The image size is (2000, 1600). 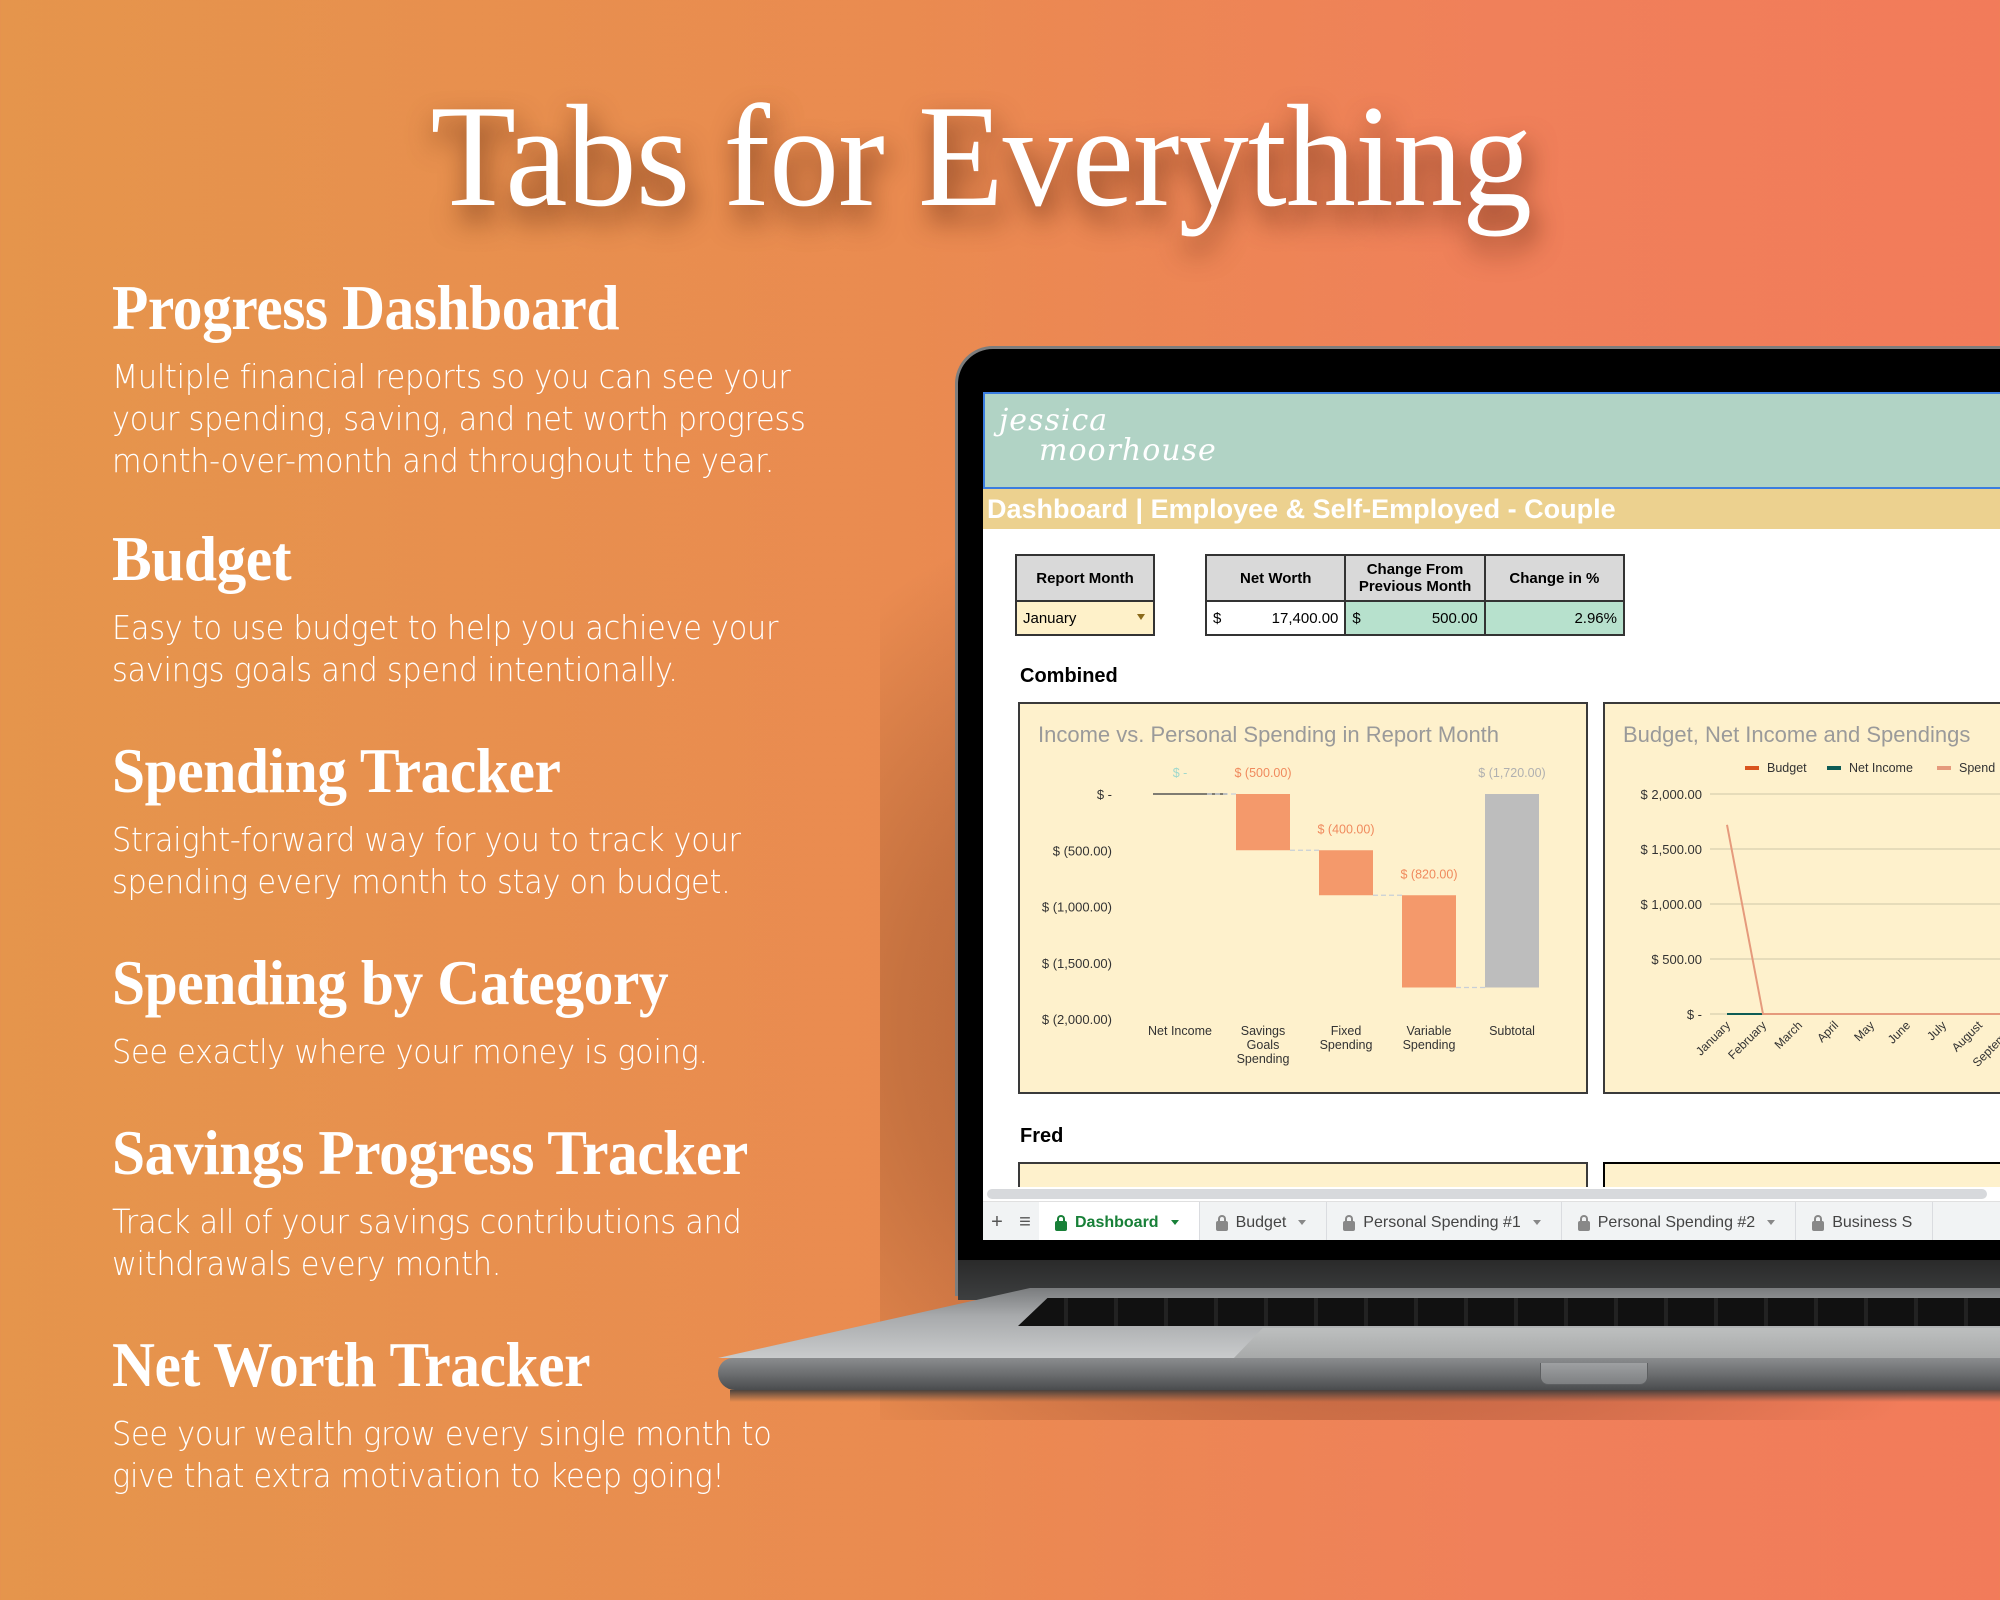 I want to click on x-tick-label: Net Income, so click(x=1180, y=1031).